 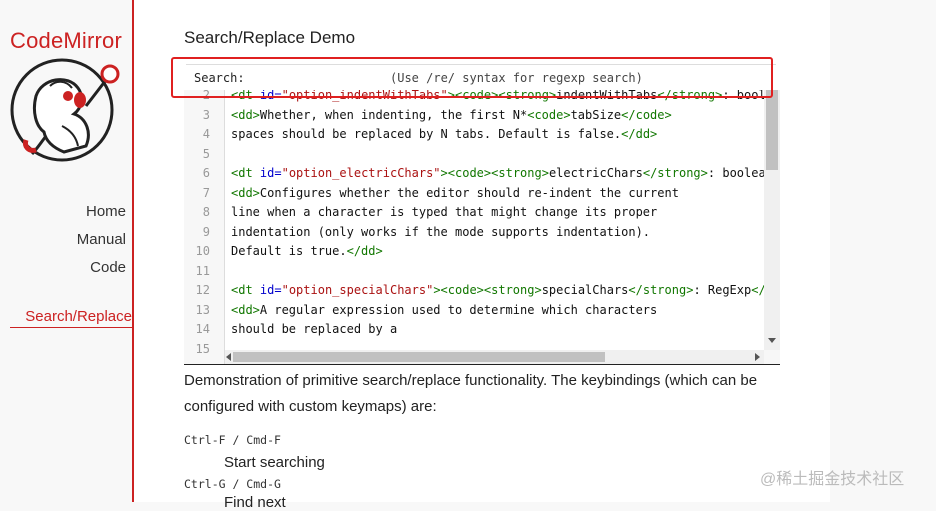 What do you see at coordinates (736, 173) in the screenshot?
I see `code-token: : boolean` at bounding box center [736, 173].